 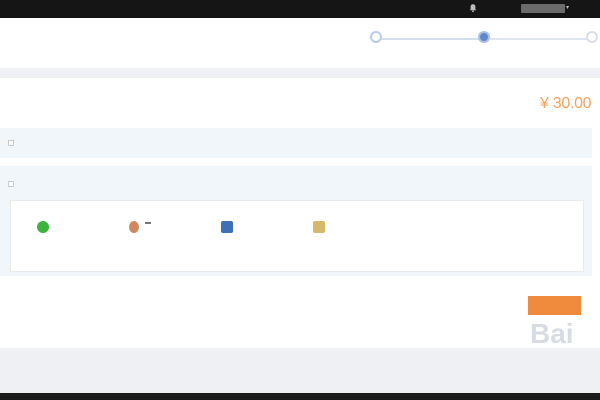 I want to click on user-menu, so click(x=543, y=8).